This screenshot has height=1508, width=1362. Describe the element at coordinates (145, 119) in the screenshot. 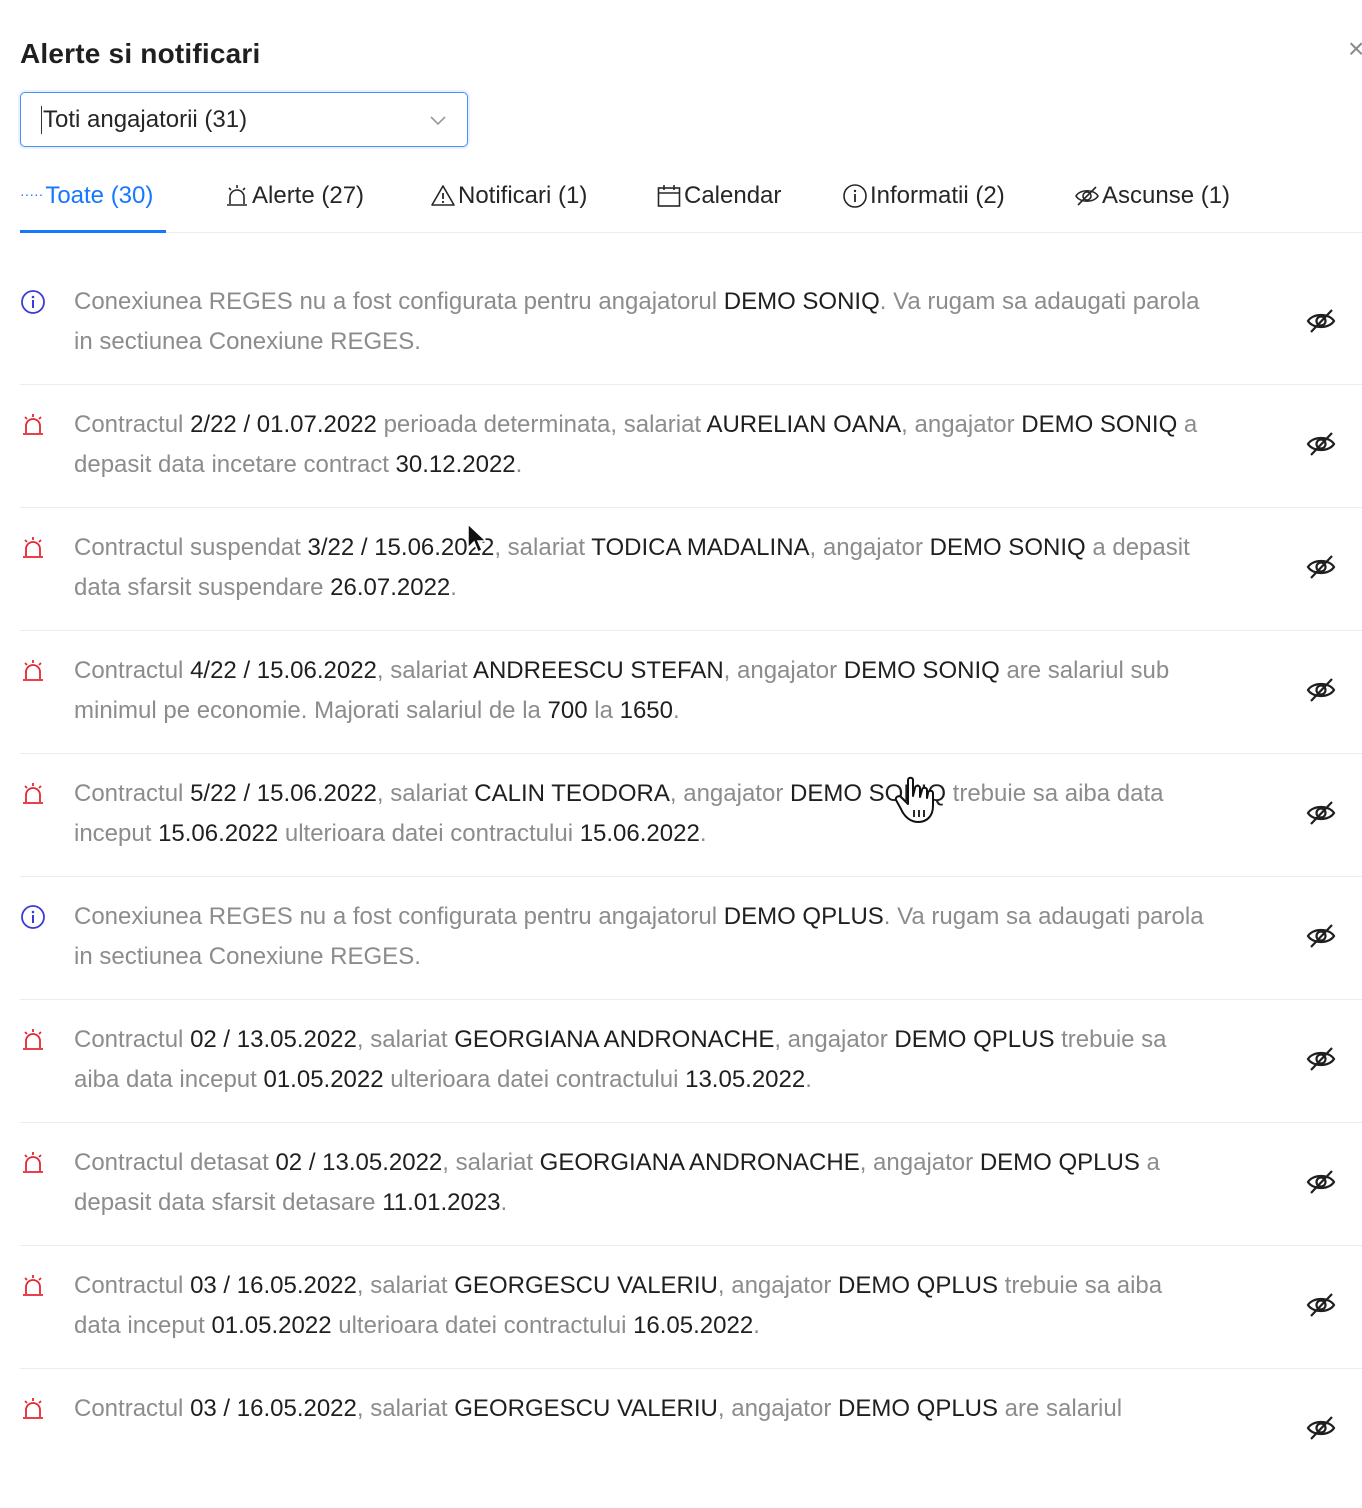

I see `employer-select-value: Toti angajatorii (31)` at that location.